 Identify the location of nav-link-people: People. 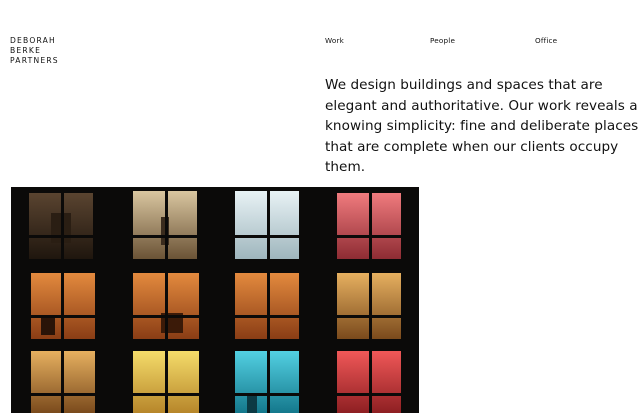
(442, 40).